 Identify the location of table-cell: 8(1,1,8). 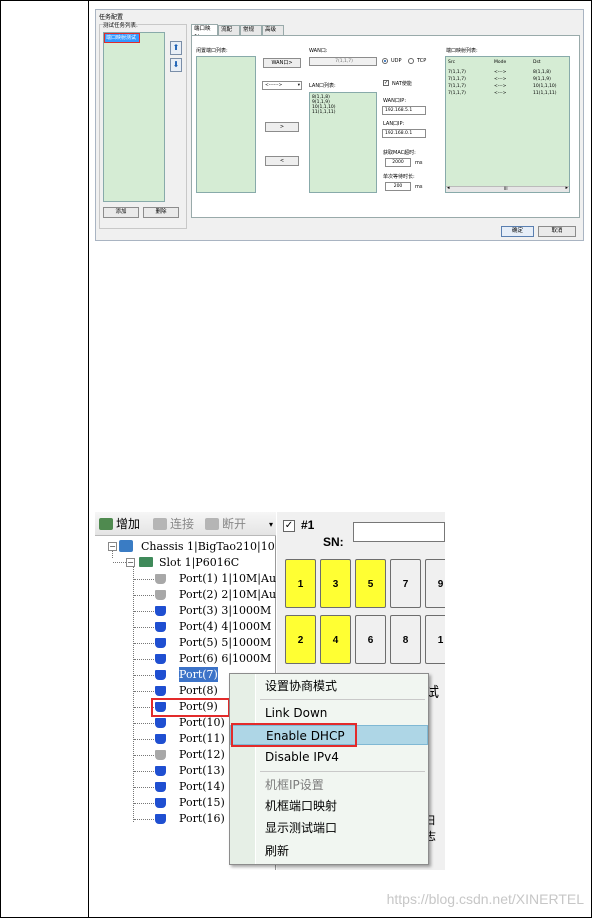
(542, 72).